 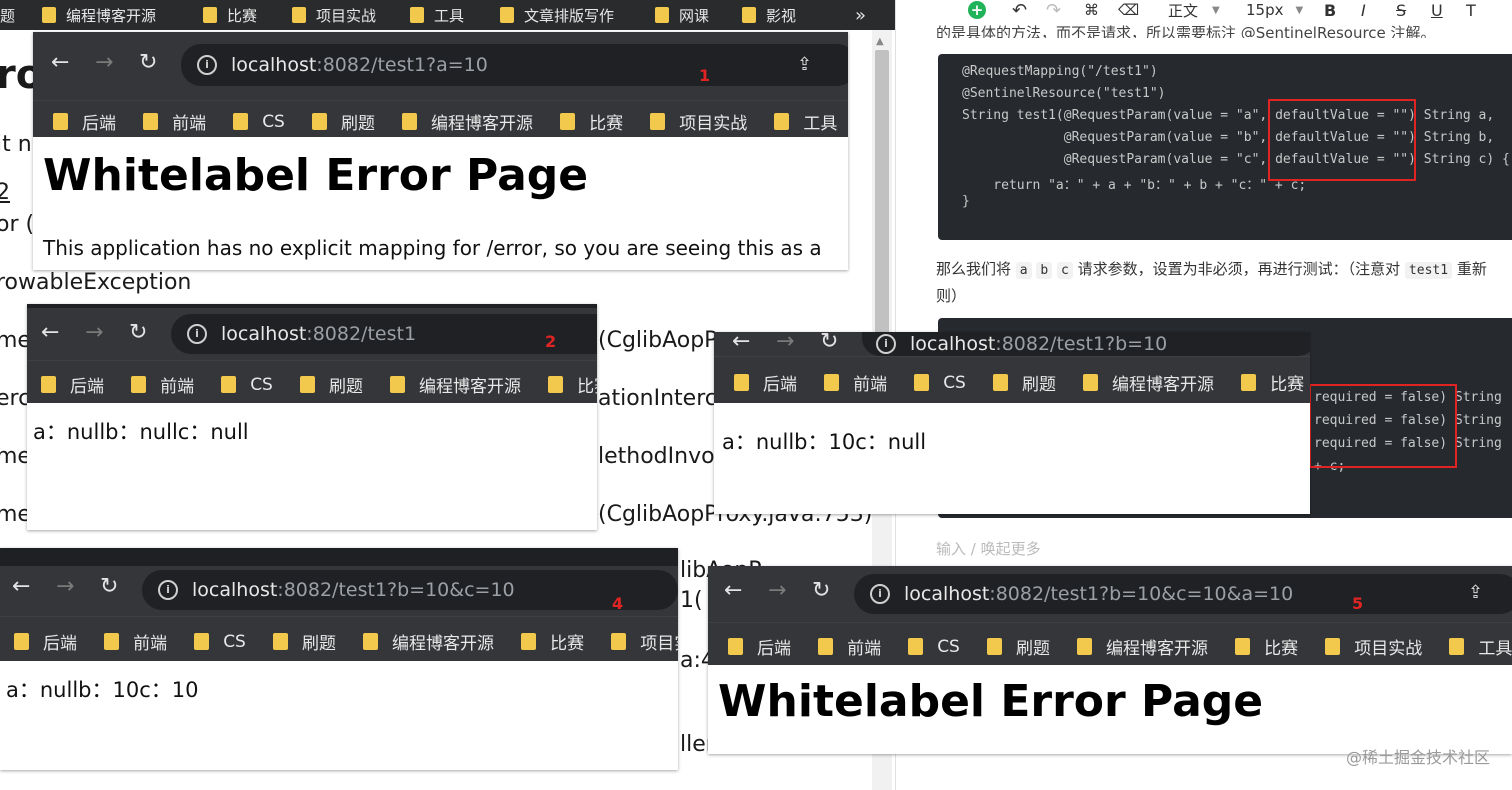 What do you see at coordinates (1330, 10) in the screenshot?
I see `bold-button: B` at bounding box center [1330, 10].